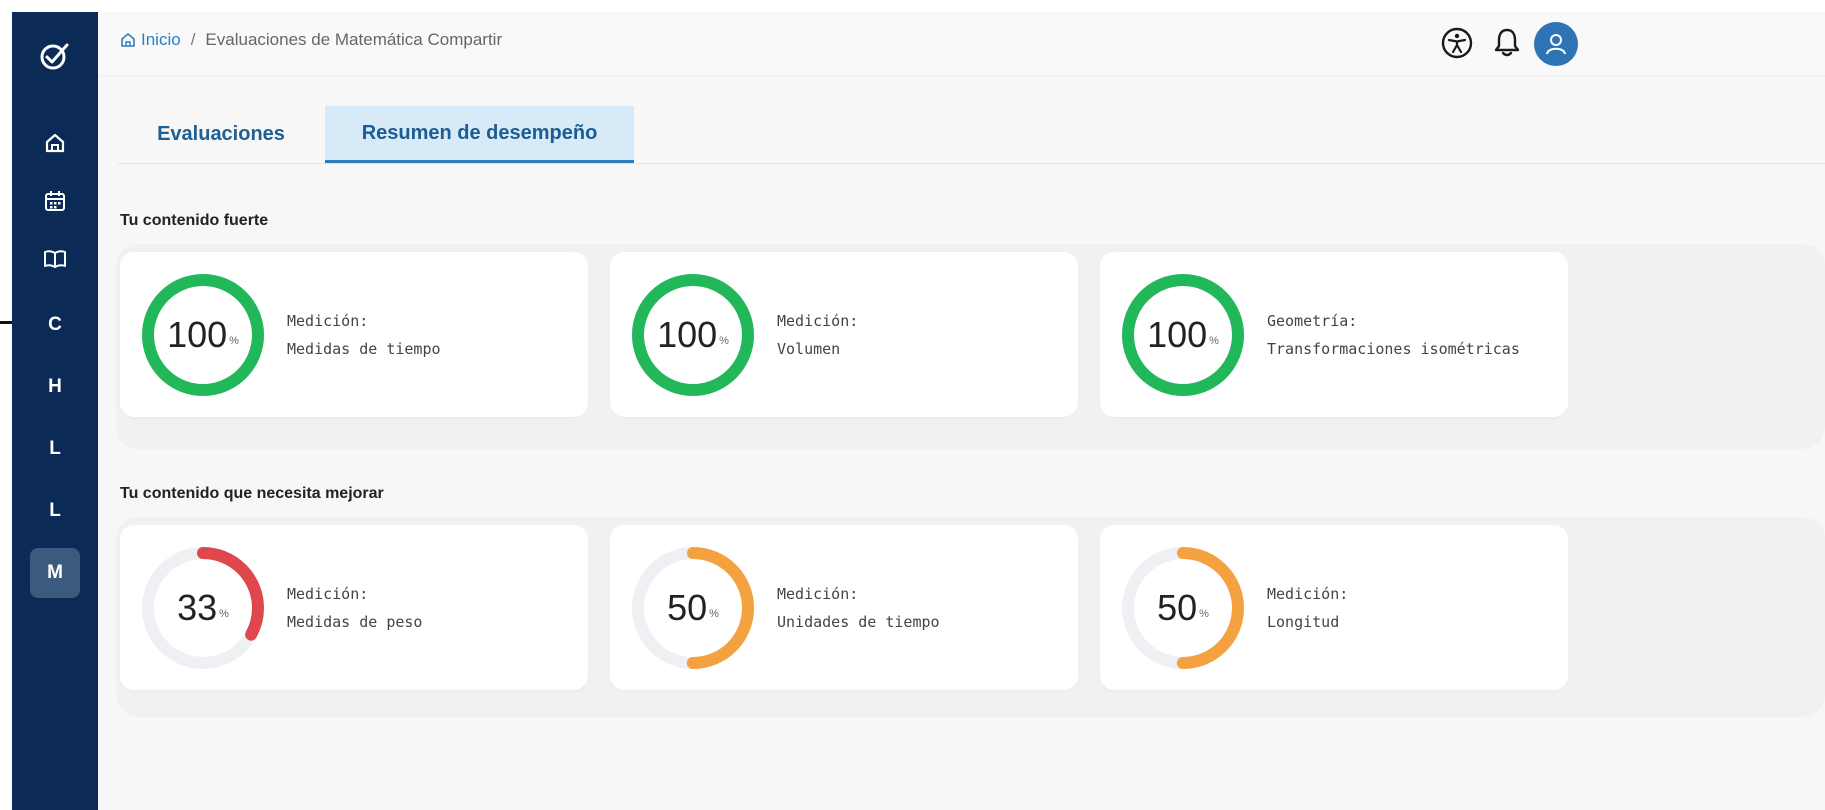  I want to click on sidebar-item-m: M, so click(55, 573).